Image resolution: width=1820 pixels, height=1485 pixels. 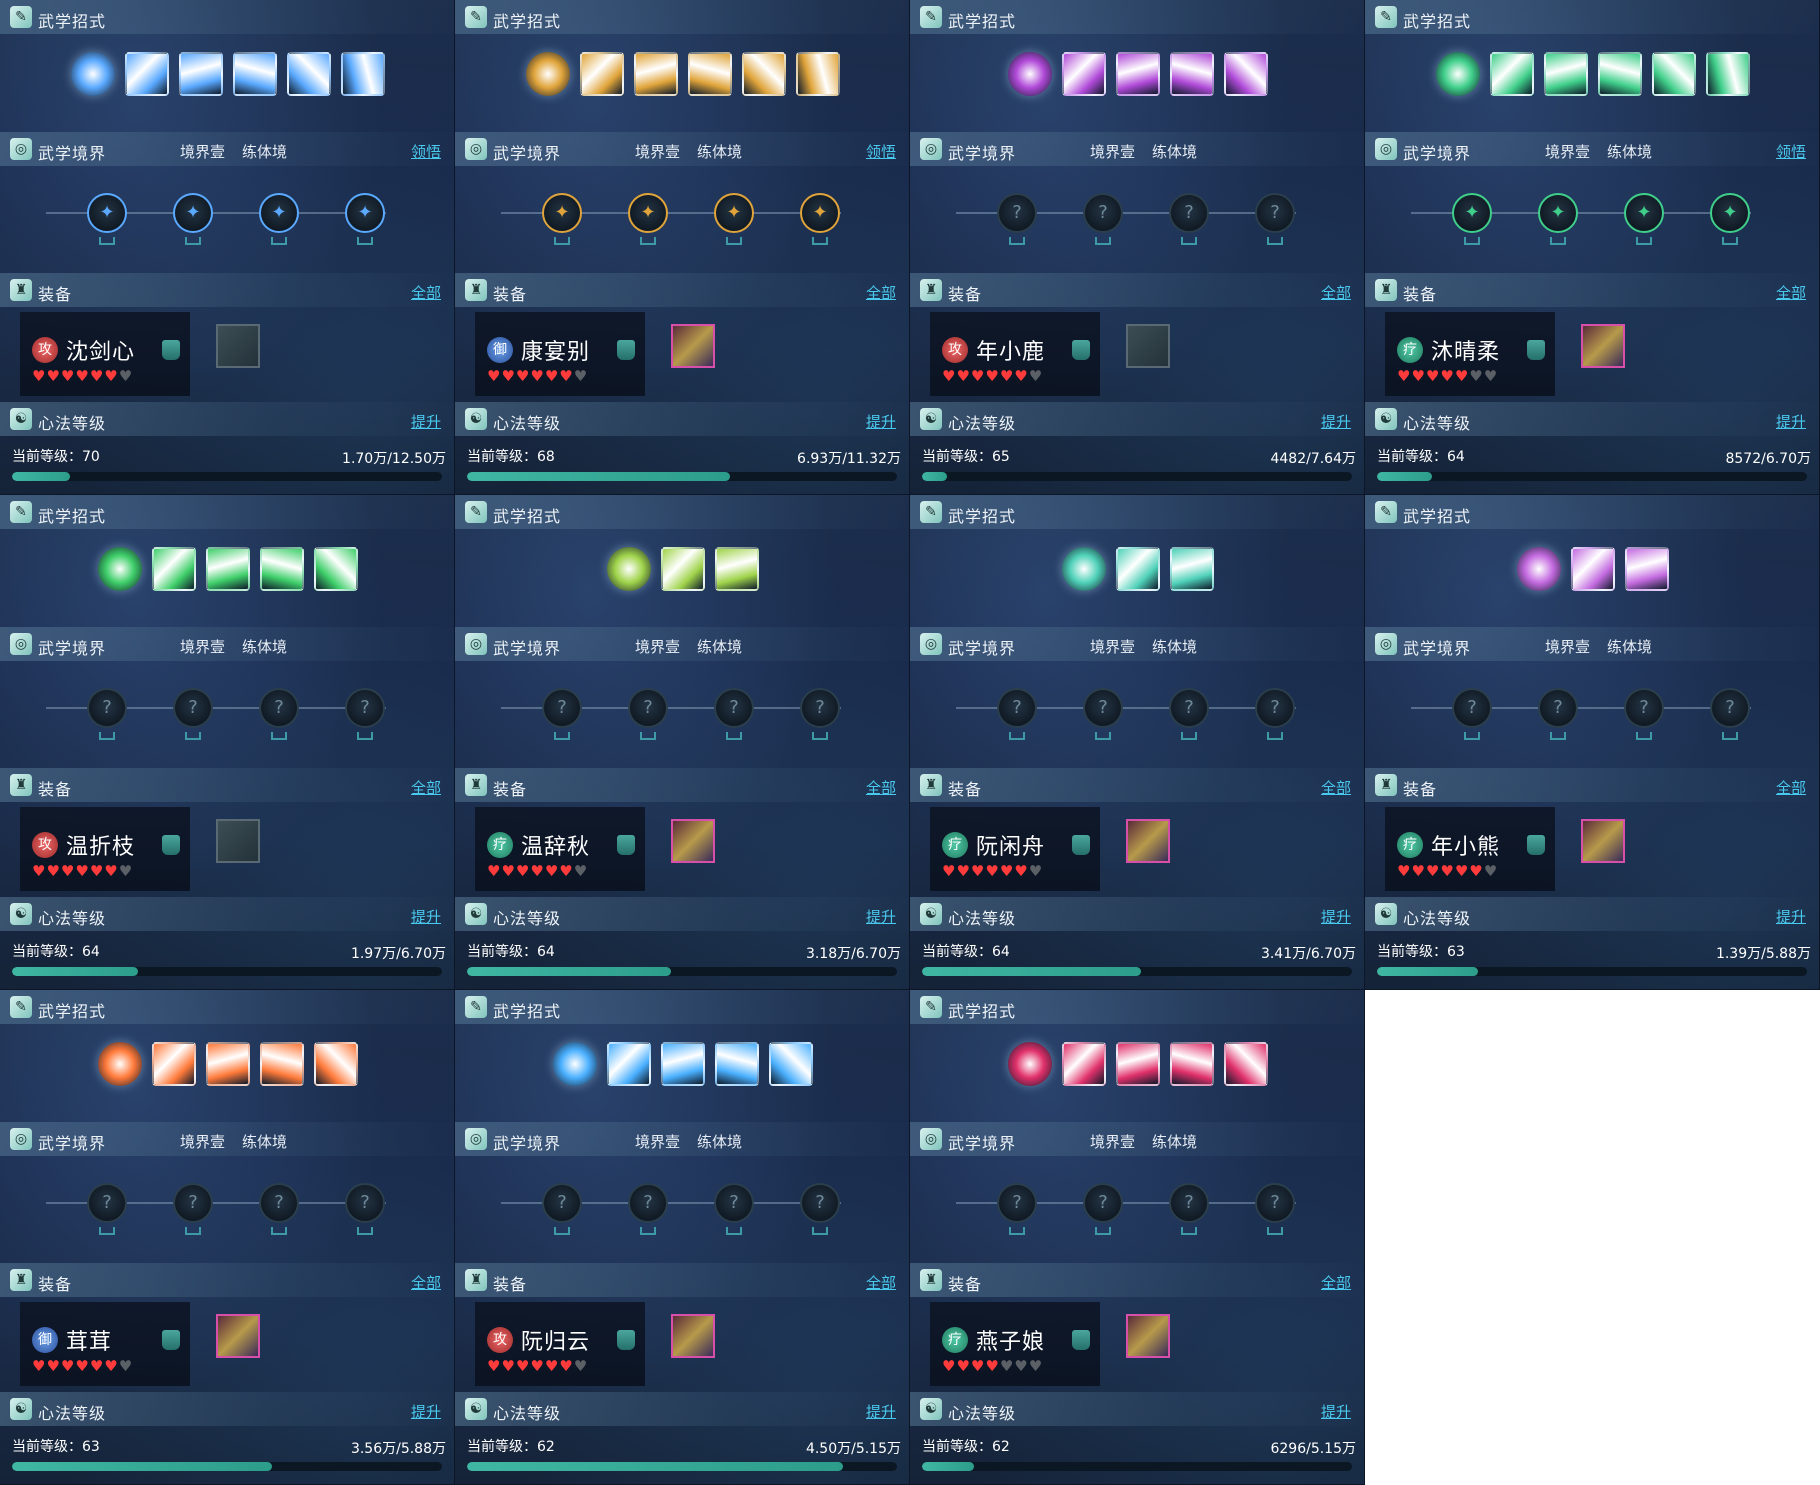 What do you see at coordinates (1015, 354) in the screenshot?
I see `hero-card: 攻 年小鹿 ♥♥♥♥♥♥♥` at bounding box center [1015, 354].